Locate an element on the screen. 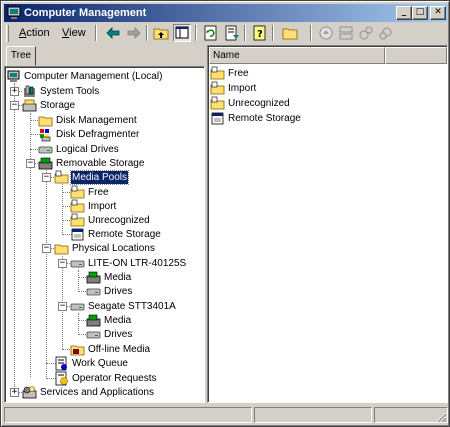 The width and height of the screenshot is (450, 427). tree-node-label: Computer Management (Local) is located at coordinates (93, 76).